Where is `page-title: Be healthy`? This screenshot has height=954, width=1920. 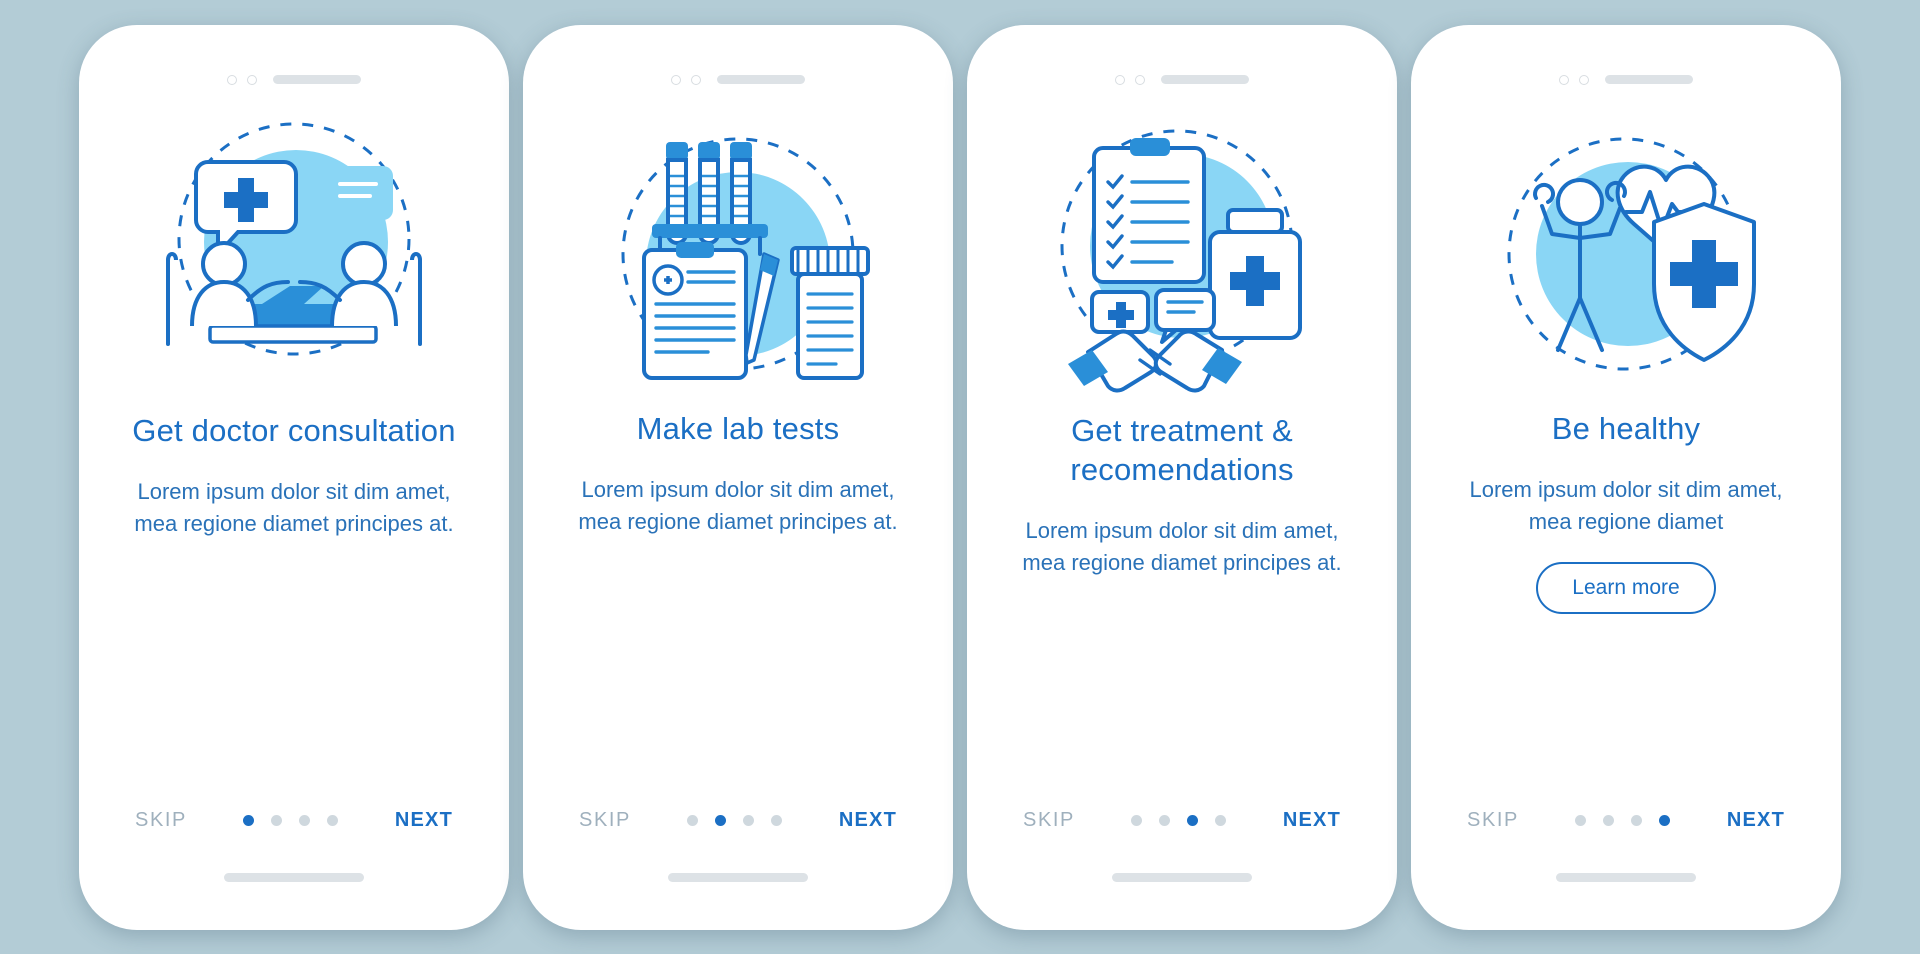
page-title: Be healthy is located at coordinates (1626, 428).